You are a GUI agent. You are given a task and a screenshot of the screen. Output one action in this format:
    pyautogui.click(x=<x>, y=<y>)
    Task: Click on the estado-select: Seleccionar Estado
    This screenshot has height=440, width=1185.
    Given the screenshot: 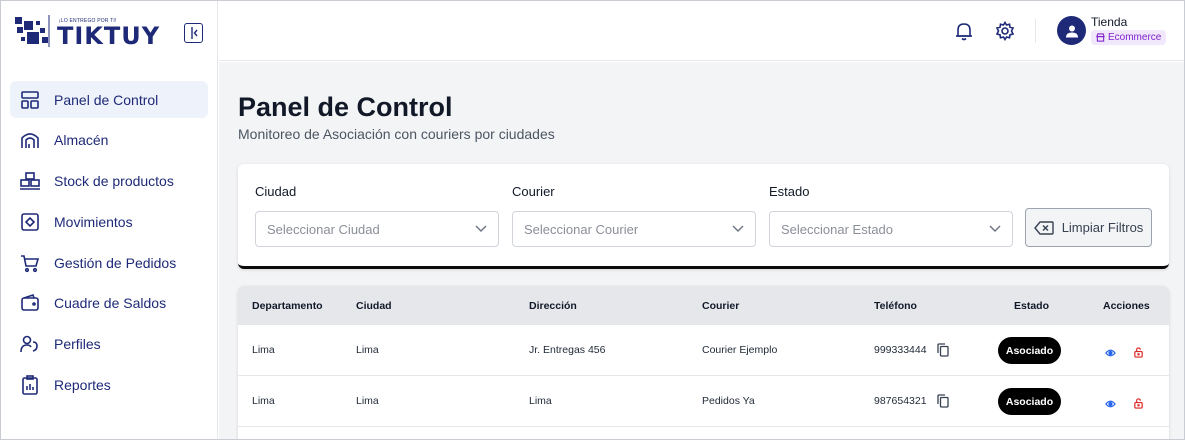 What is the action you would take?
    pyautogui.click(x=891, y=229)
    